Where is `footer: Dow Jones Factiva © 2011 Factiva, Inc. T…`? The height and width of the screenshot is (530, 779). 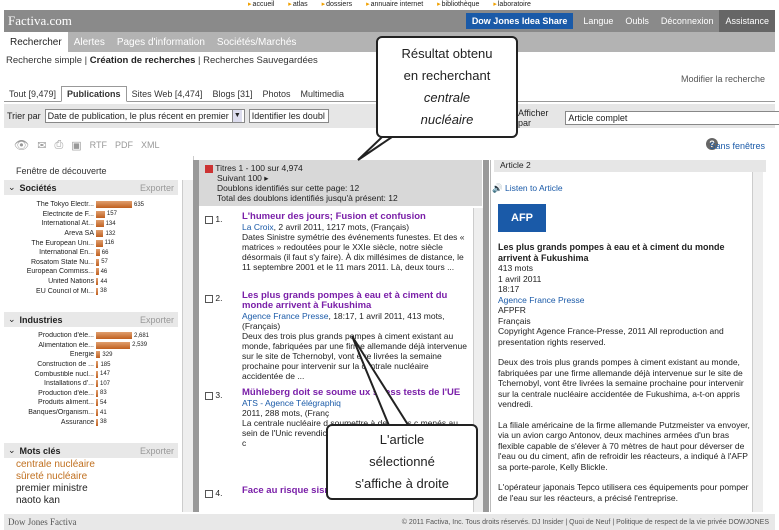
footer: Dow Jones Factiva © 2011 Factiva, Inc. T… is located at coordinates (389, 522).